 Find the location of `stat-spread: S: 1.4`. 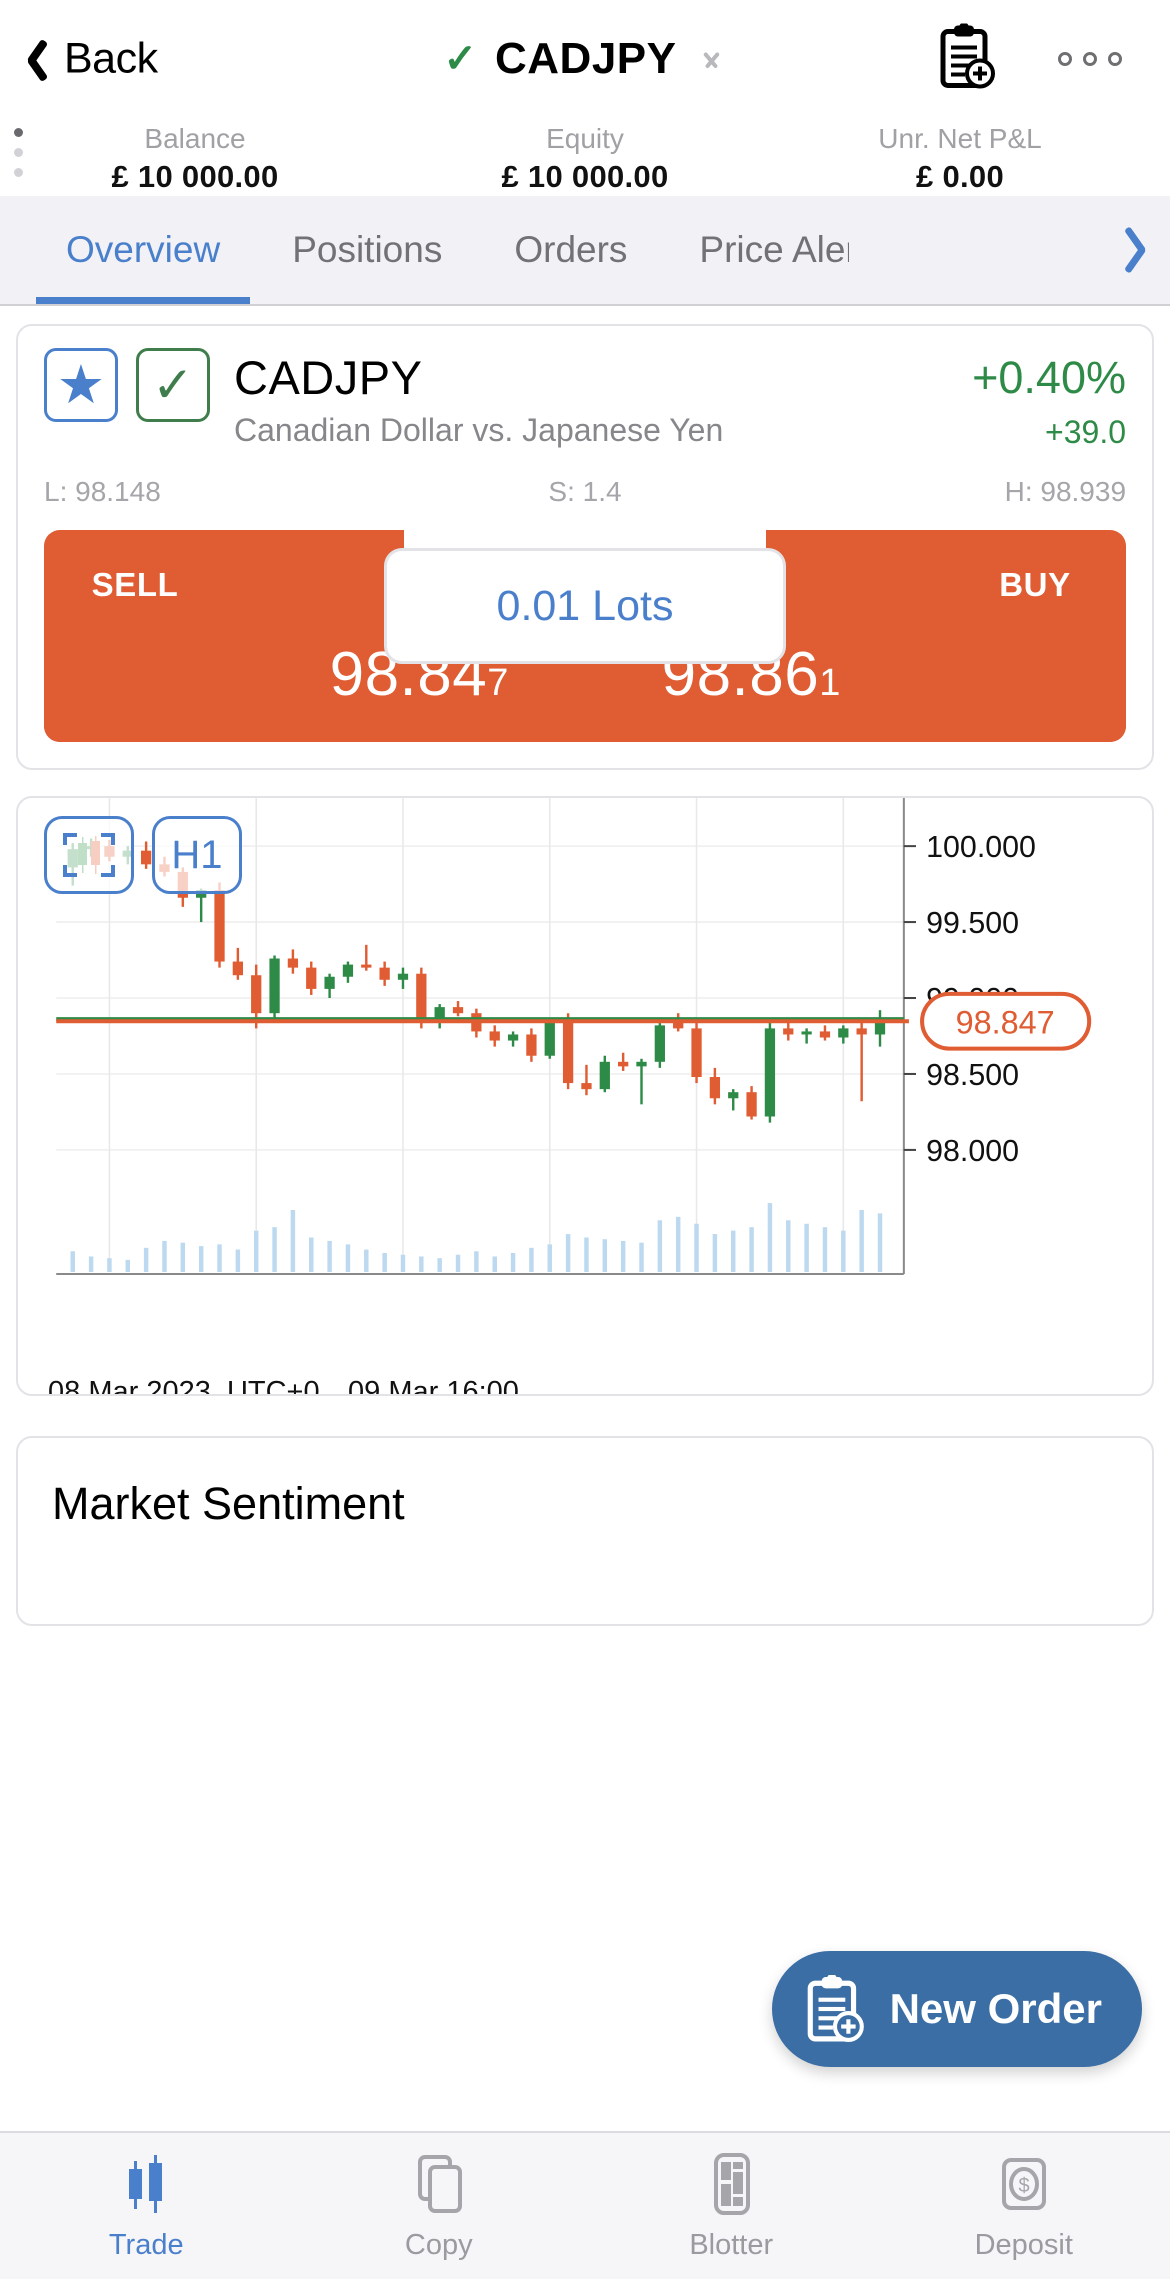

stat-spread: S: 1.4 is located at coordinates (585, 491).